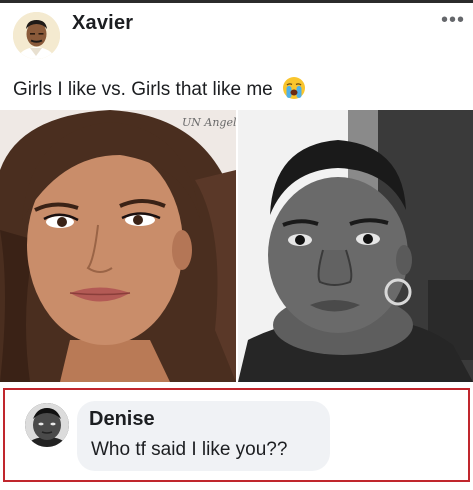 The image size is (473, 490). I want to click on comment-text: Who tf said I like you??, so click(189, 449).